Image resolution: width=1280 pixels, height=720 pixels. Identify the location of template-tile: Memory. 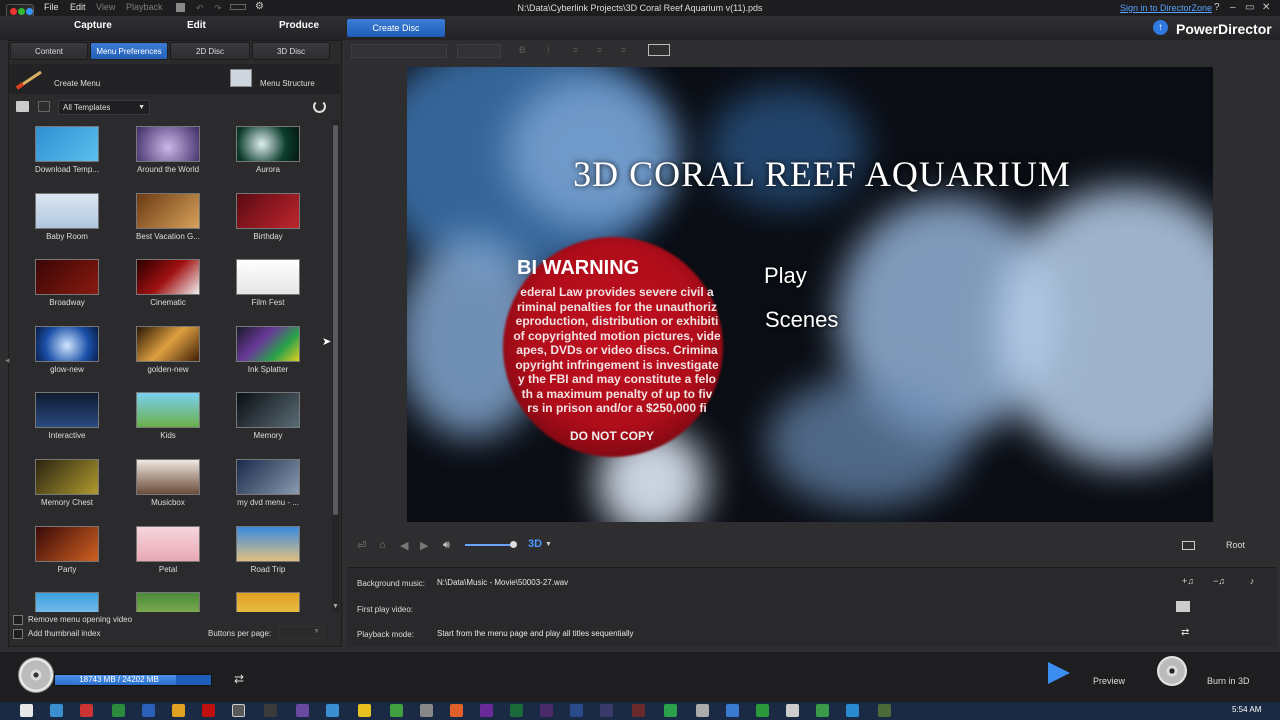
(268, 417).